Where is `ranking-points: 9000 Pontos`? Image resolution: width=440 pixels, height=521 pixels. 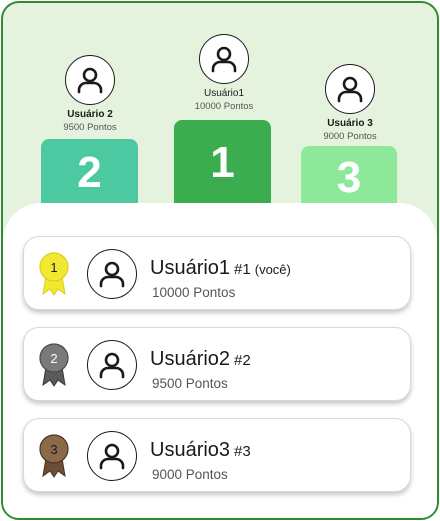 ranking-points: 9000 Pontos is located at coordinates (190, 474).